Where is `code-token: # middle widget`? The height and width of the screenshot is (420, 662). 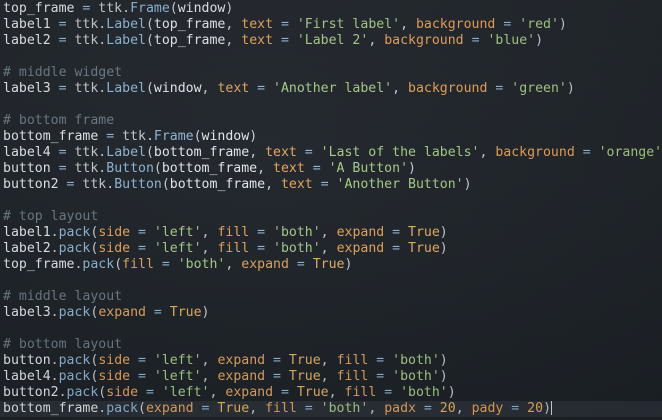 code-token: # middle widget is located at coordinates (63, 72).